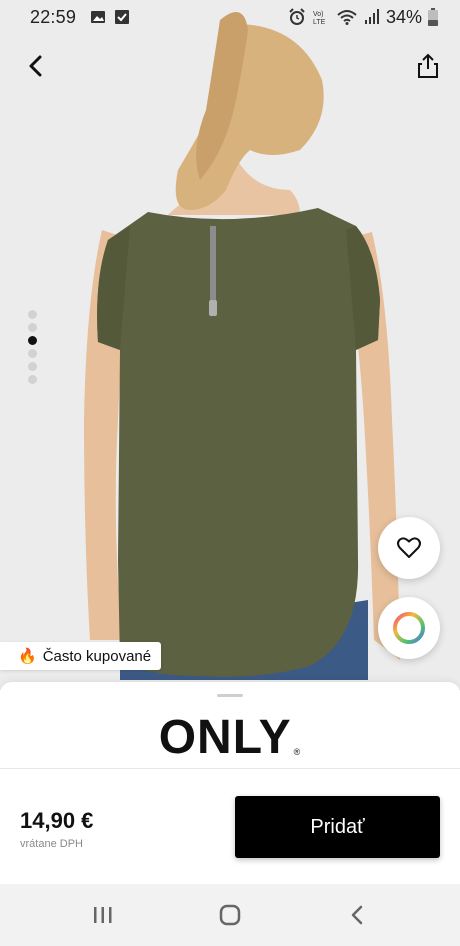 This screenshot has height=946, width=460. I want to click on alarm-icon, so click(297, 16).